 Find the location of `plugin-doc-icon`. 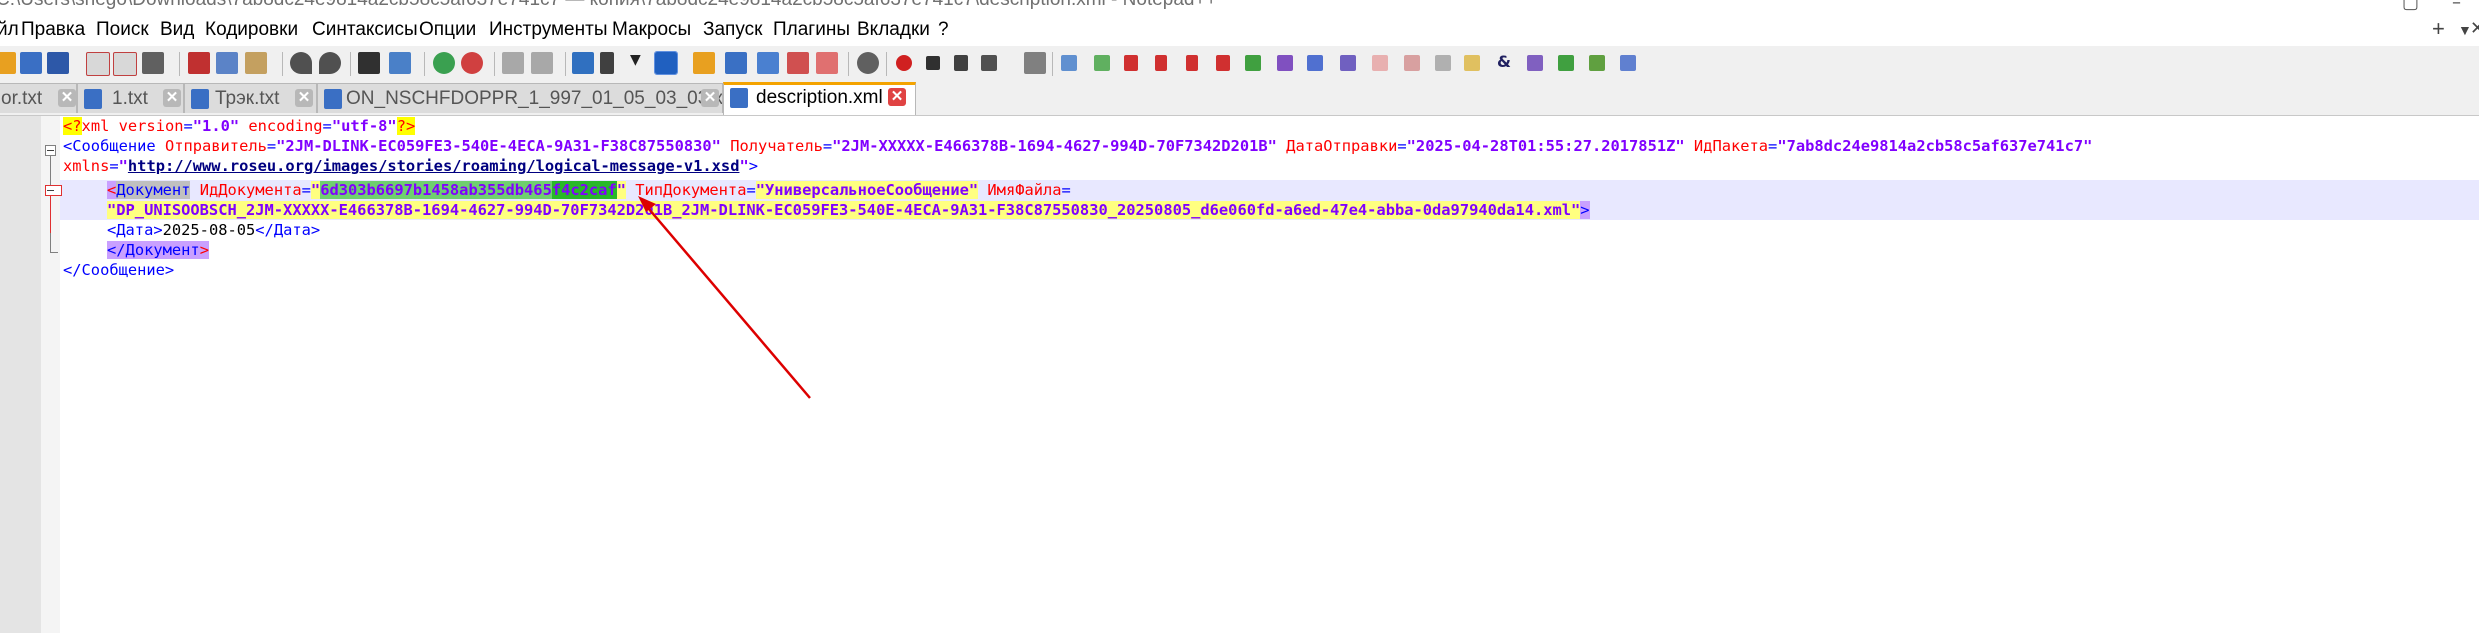

plugin-doc-icon is located at coordinates (1380, 63).